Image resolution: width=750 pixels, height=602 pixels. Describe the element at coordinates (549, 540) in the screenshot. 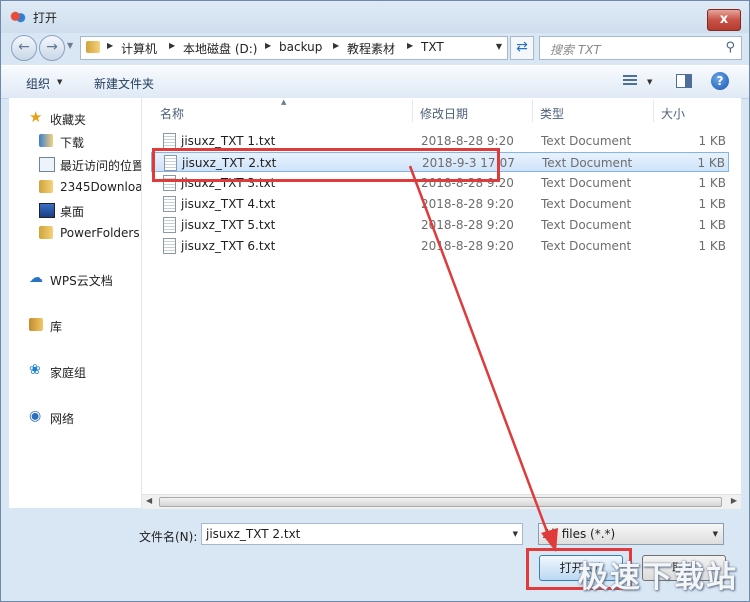

I see `arrow-head` at that location.